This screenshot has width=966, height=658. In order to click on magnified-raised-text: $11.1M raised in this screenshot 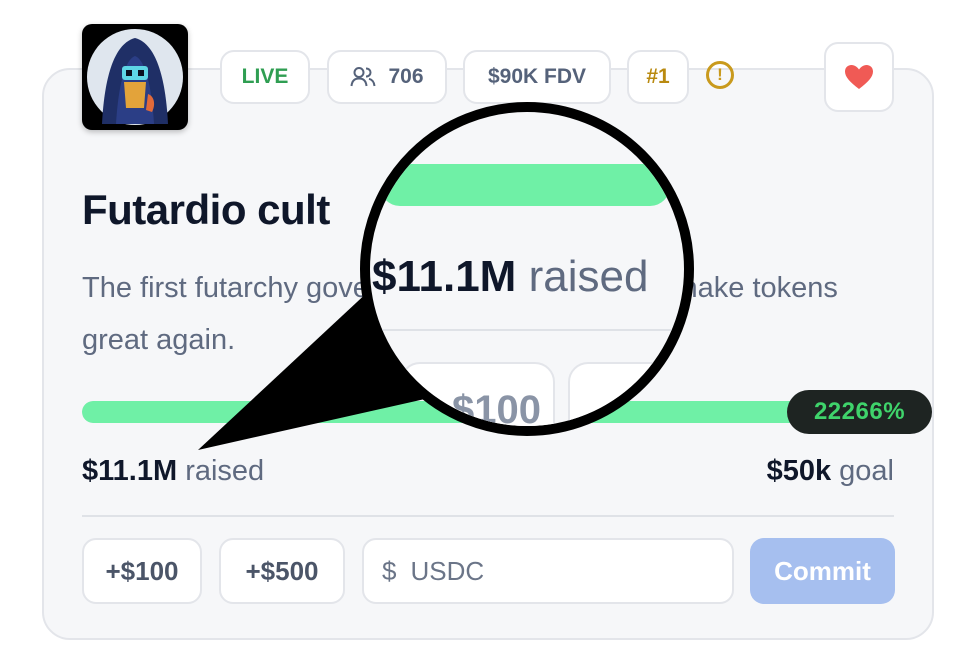, I will do `click(510, 277)`.